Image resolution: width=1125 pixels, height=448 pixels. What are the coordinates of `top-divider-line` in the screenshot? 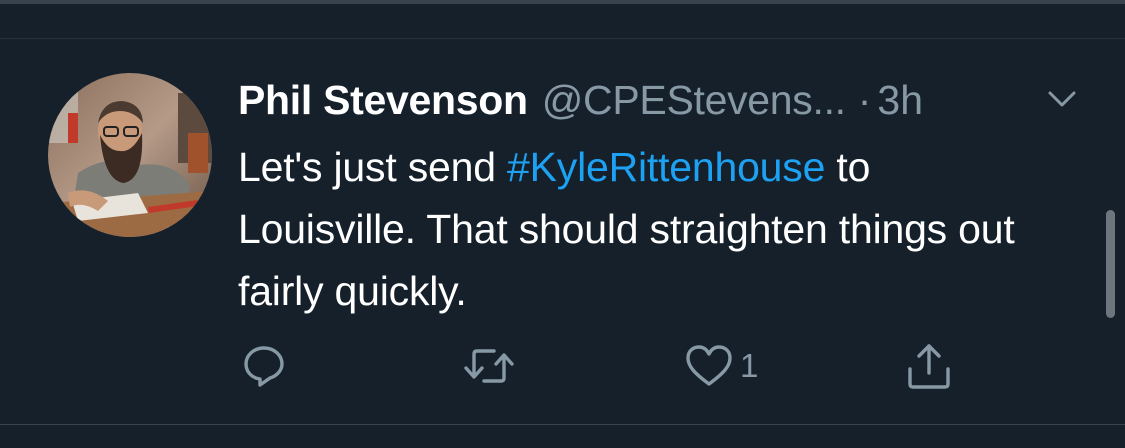 It's located at (562, 38).